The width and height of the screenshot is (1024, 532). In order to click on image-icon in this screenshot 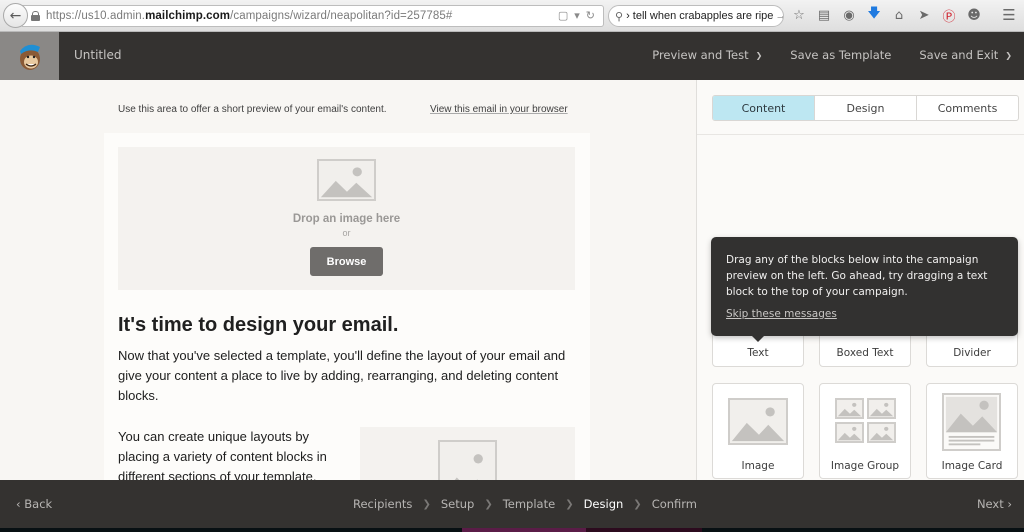, I will do `click(758, 421)`.